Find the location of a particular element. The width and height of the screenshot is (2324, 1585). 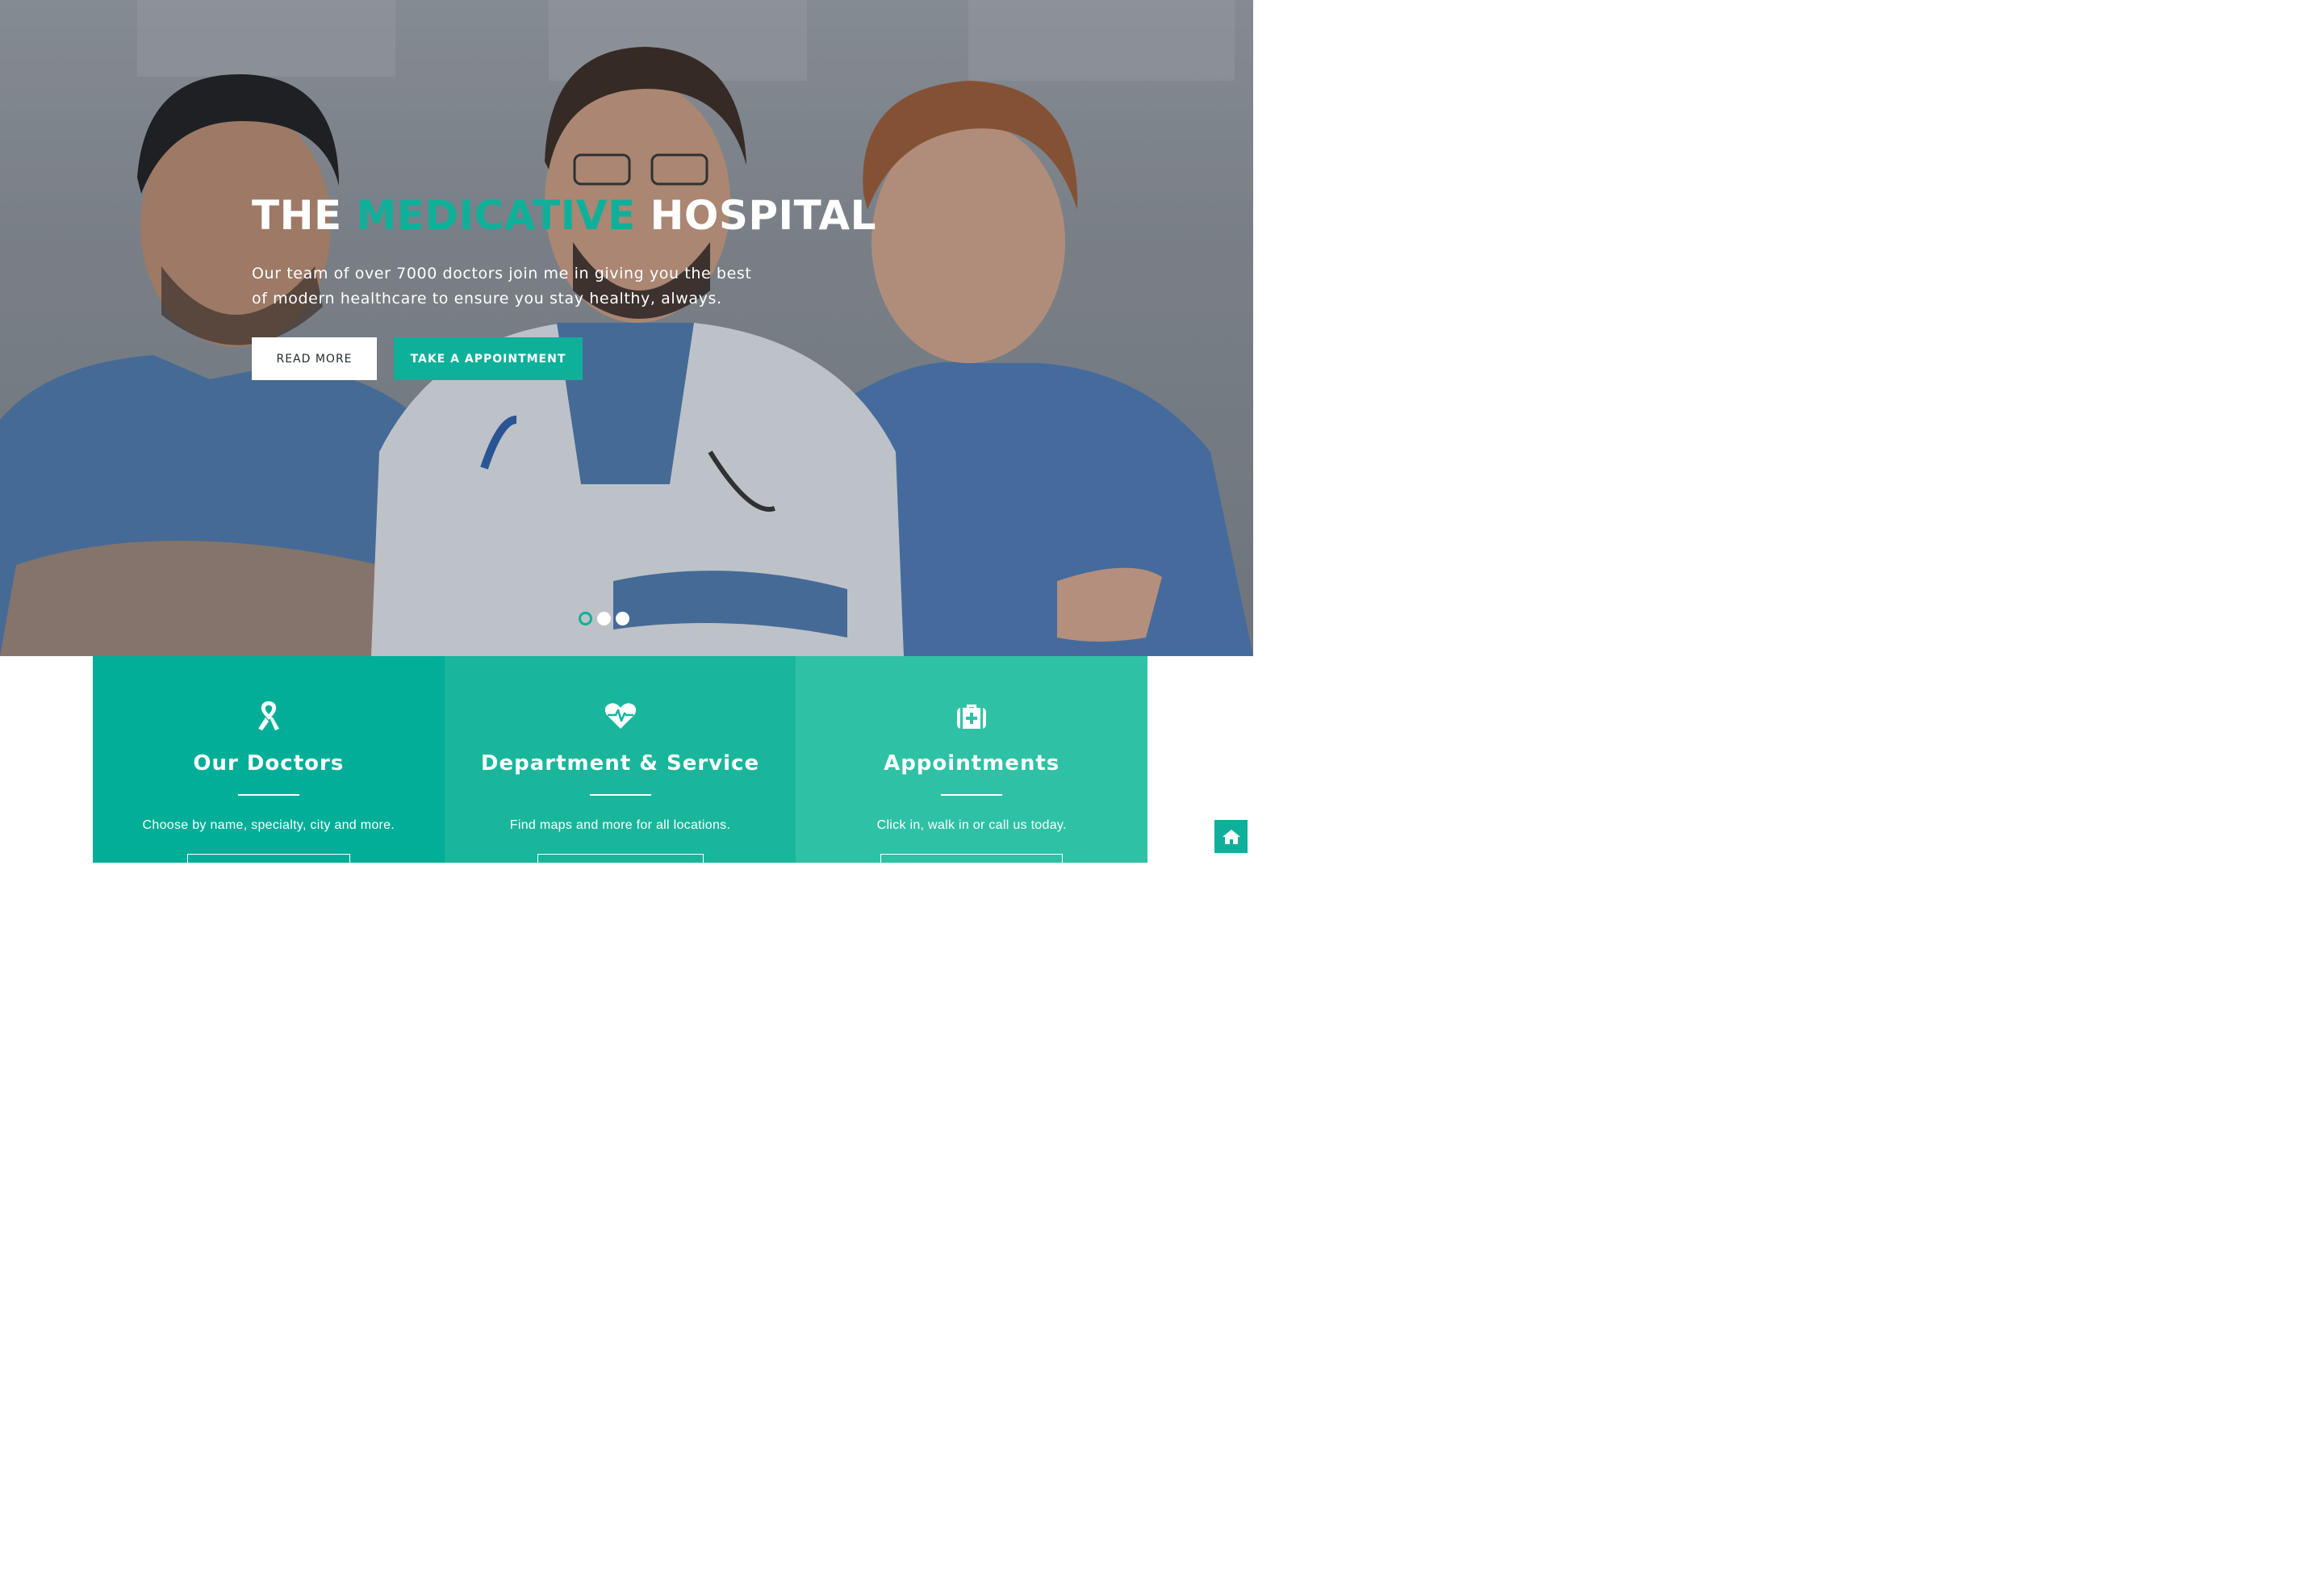

back-to-top-button is located at coordinates (1231, 837).